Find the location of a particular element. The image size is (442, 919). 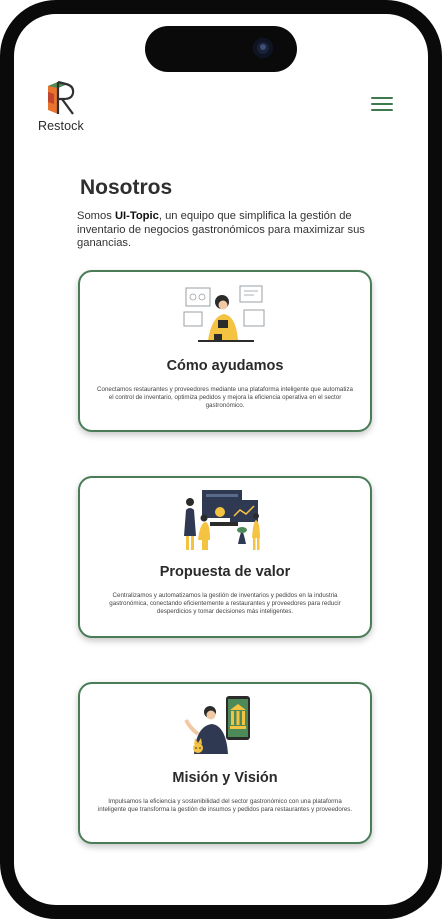

brand-logo: Restock is located at coordinates (62, 110).